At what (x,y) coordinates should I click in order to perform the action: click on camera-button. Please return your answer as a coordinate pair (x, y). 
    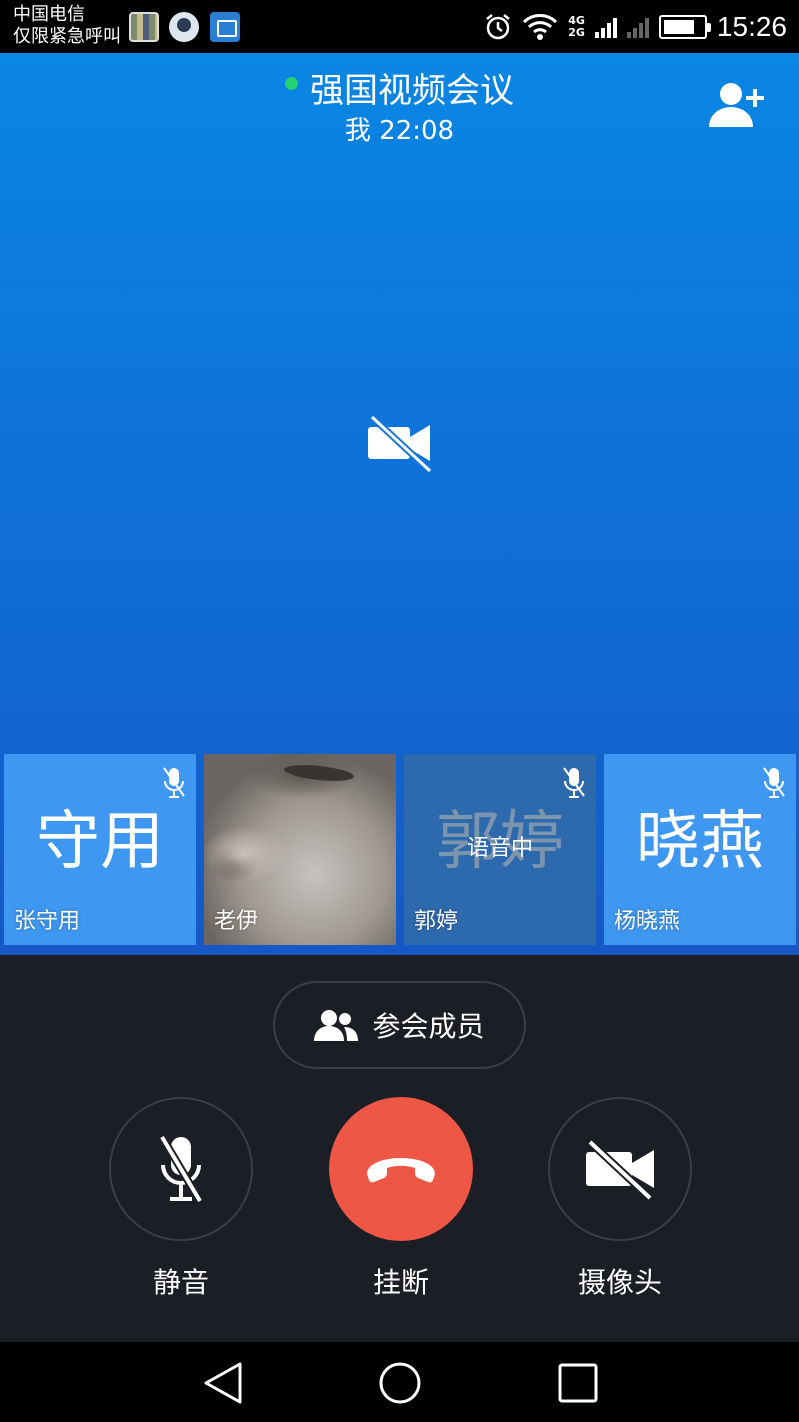
    Looking at the image, I should click on (620, 1169).